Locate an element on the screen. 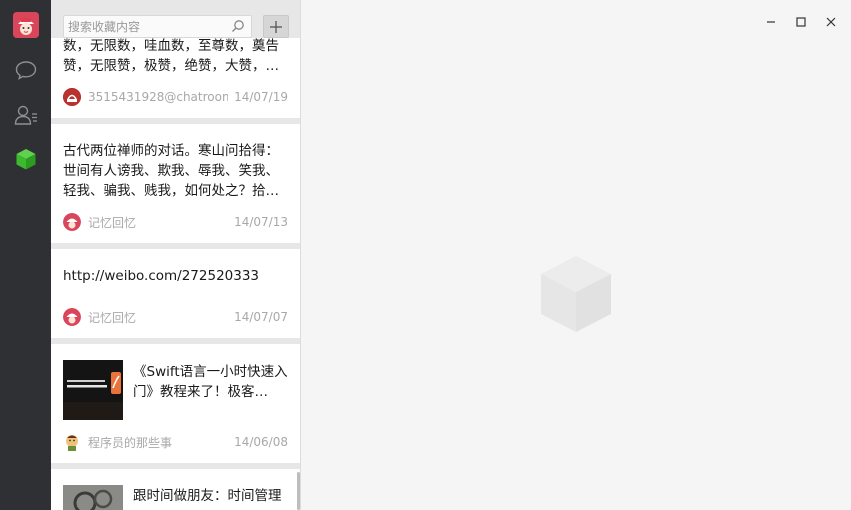 The height and width of the screenshot is (510, 851). user-avatar is located at coordinates (26, 25).